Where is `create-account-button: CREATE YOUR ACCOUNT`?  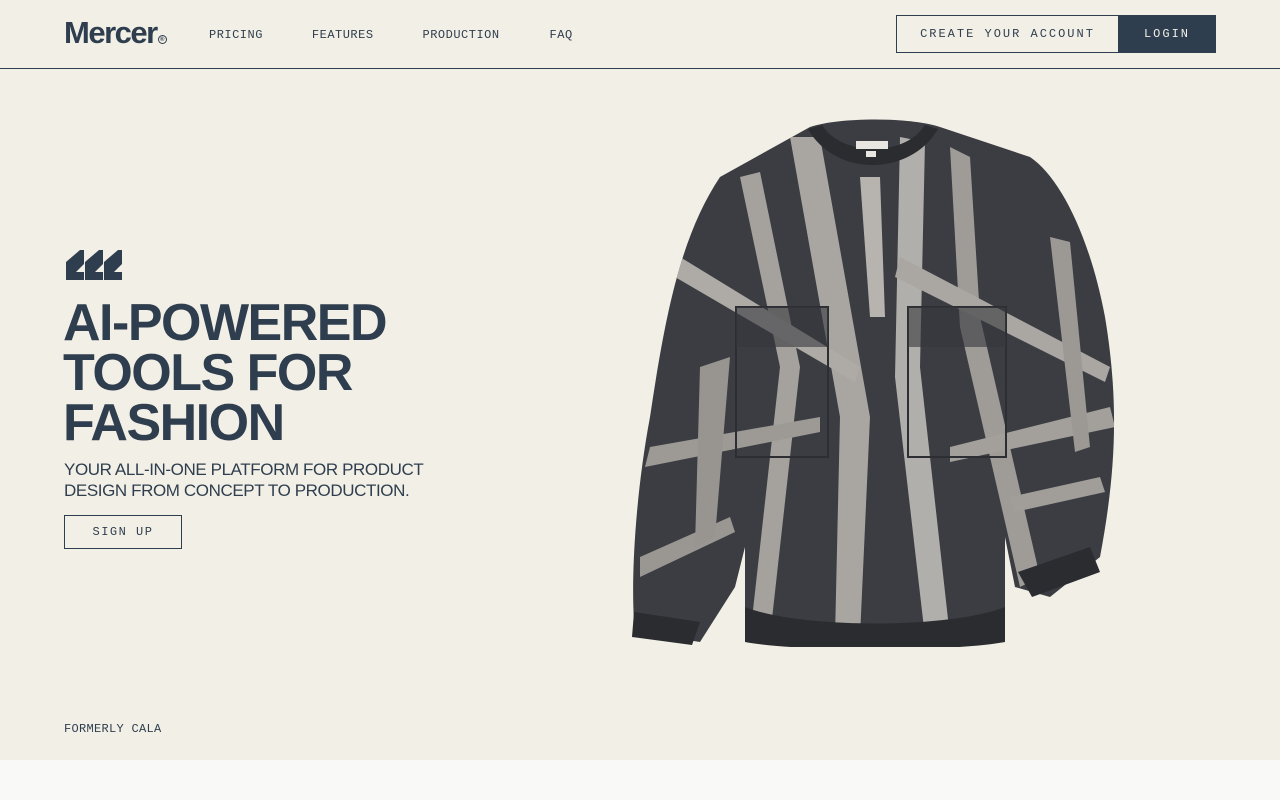 create-account-button: CREATE YOUR ACCOUNT is located at coordinates (1007, 34).